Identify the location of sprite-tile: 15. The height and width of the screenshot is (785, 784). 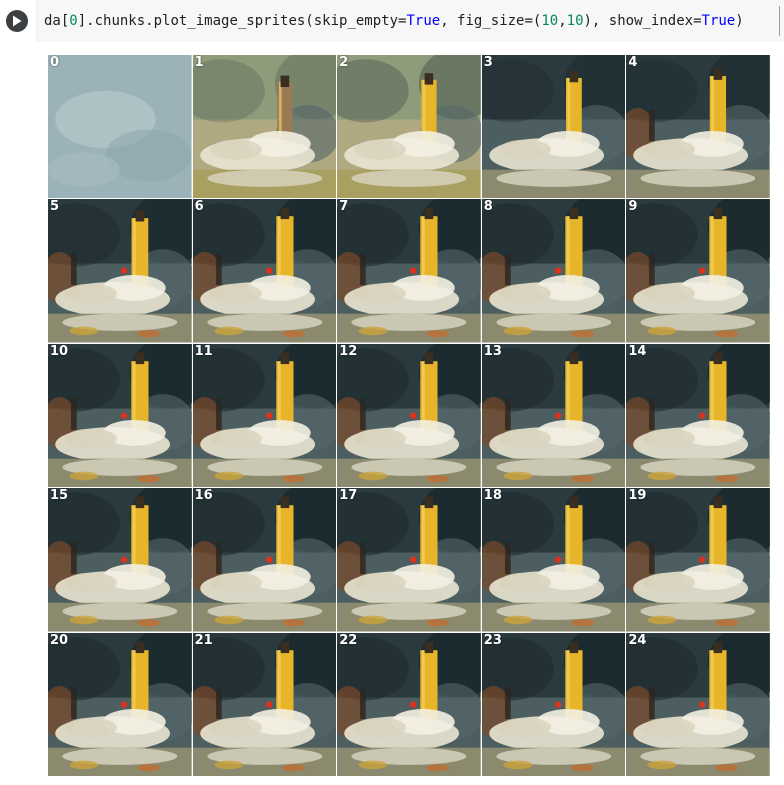
(120, 560).